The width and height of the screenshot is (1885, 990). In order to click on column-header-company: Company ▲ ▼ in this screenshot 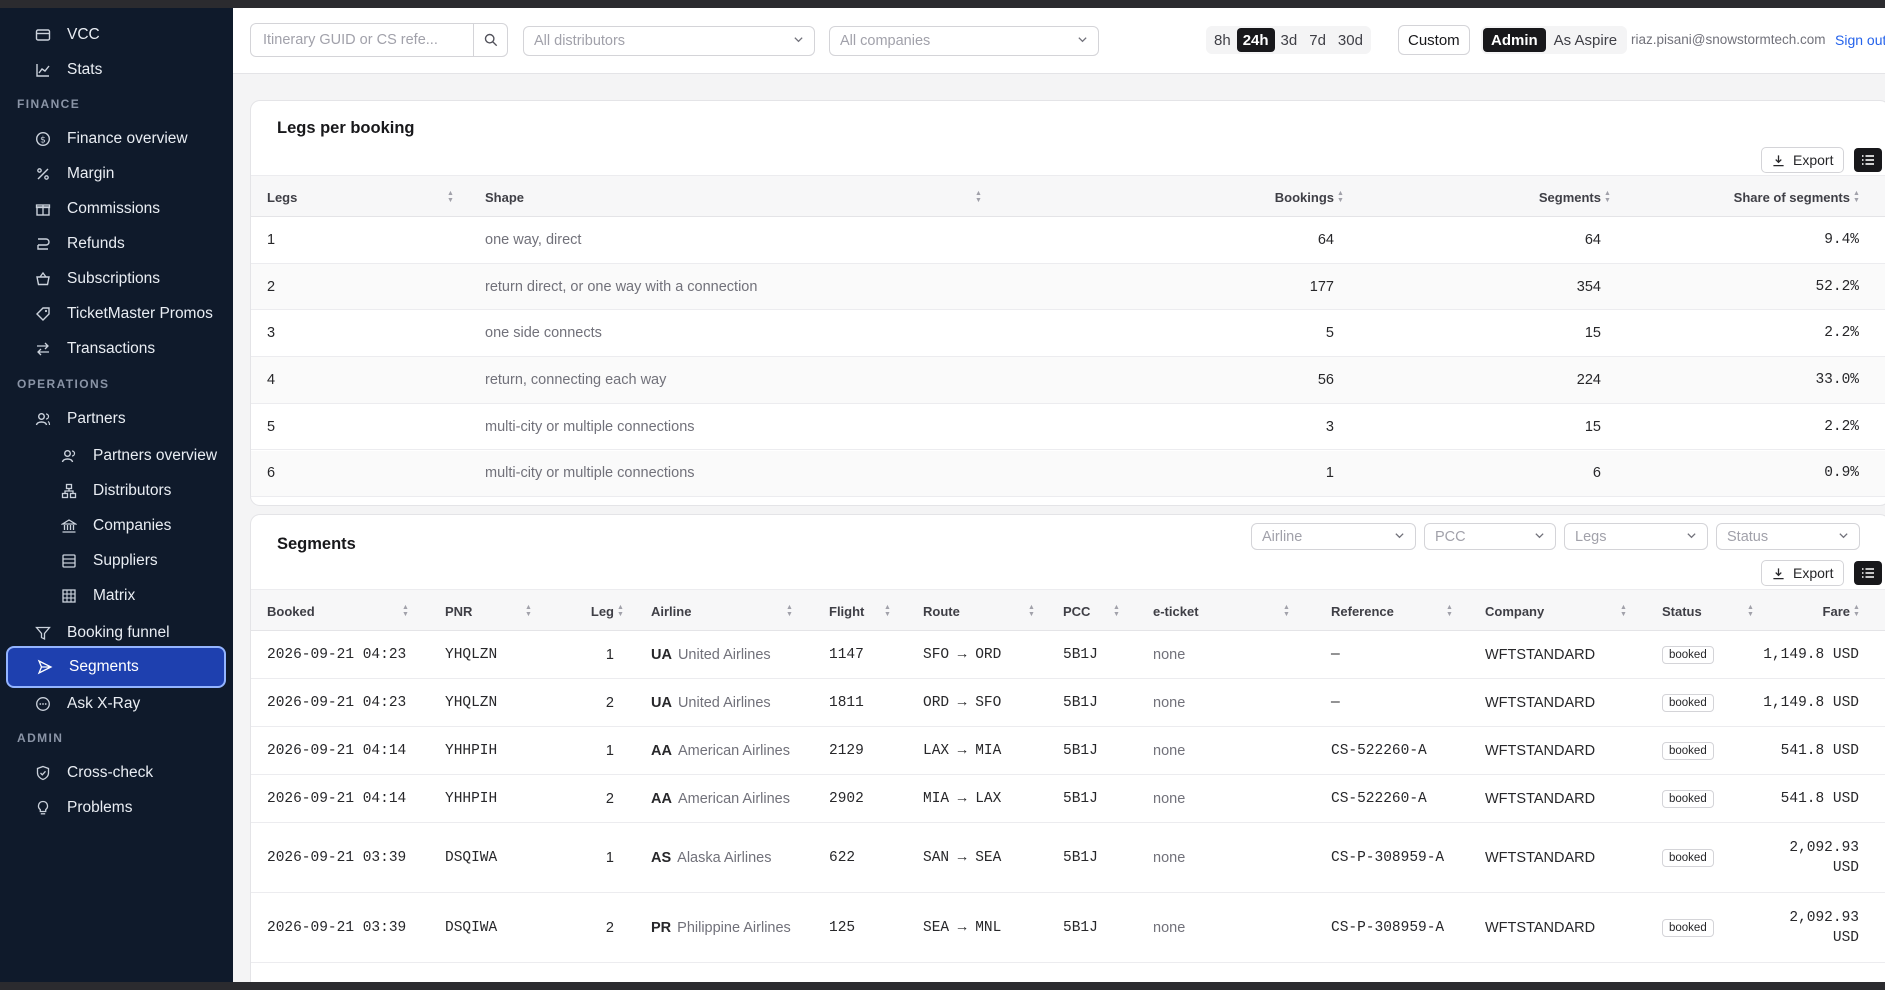, I will do `click(1560, 611)`.